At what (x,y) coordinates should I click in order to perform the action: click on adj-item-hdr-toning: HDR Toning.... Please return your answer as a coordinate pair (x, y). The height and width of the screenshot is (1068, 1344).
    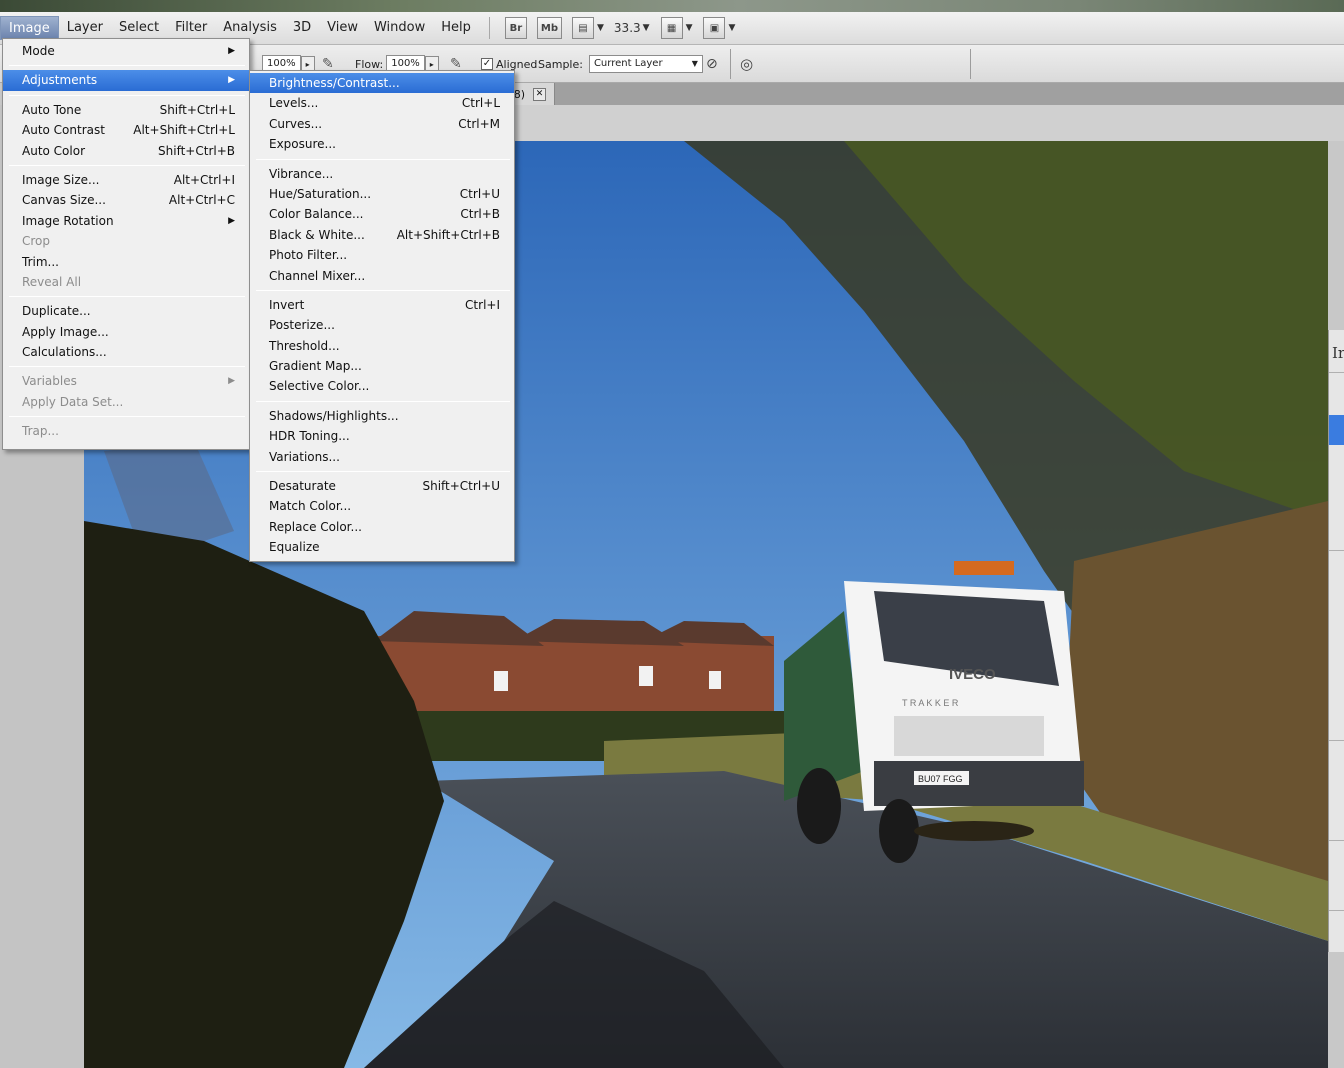
    Looking at the image, I should click on (382, 436).